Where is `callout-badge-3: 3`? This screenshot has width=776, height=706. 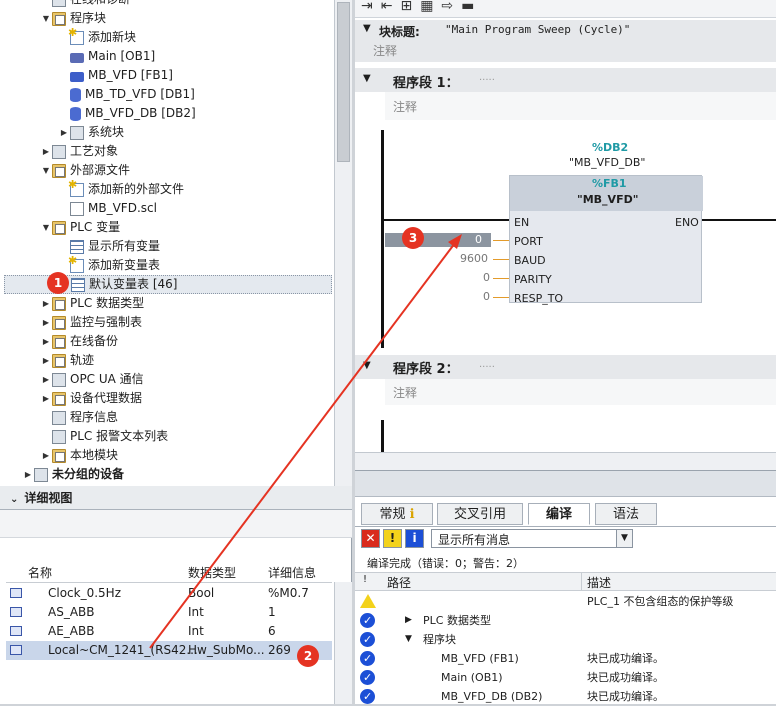 callout-badge-3: 3 is located at coordinates (413, 238).